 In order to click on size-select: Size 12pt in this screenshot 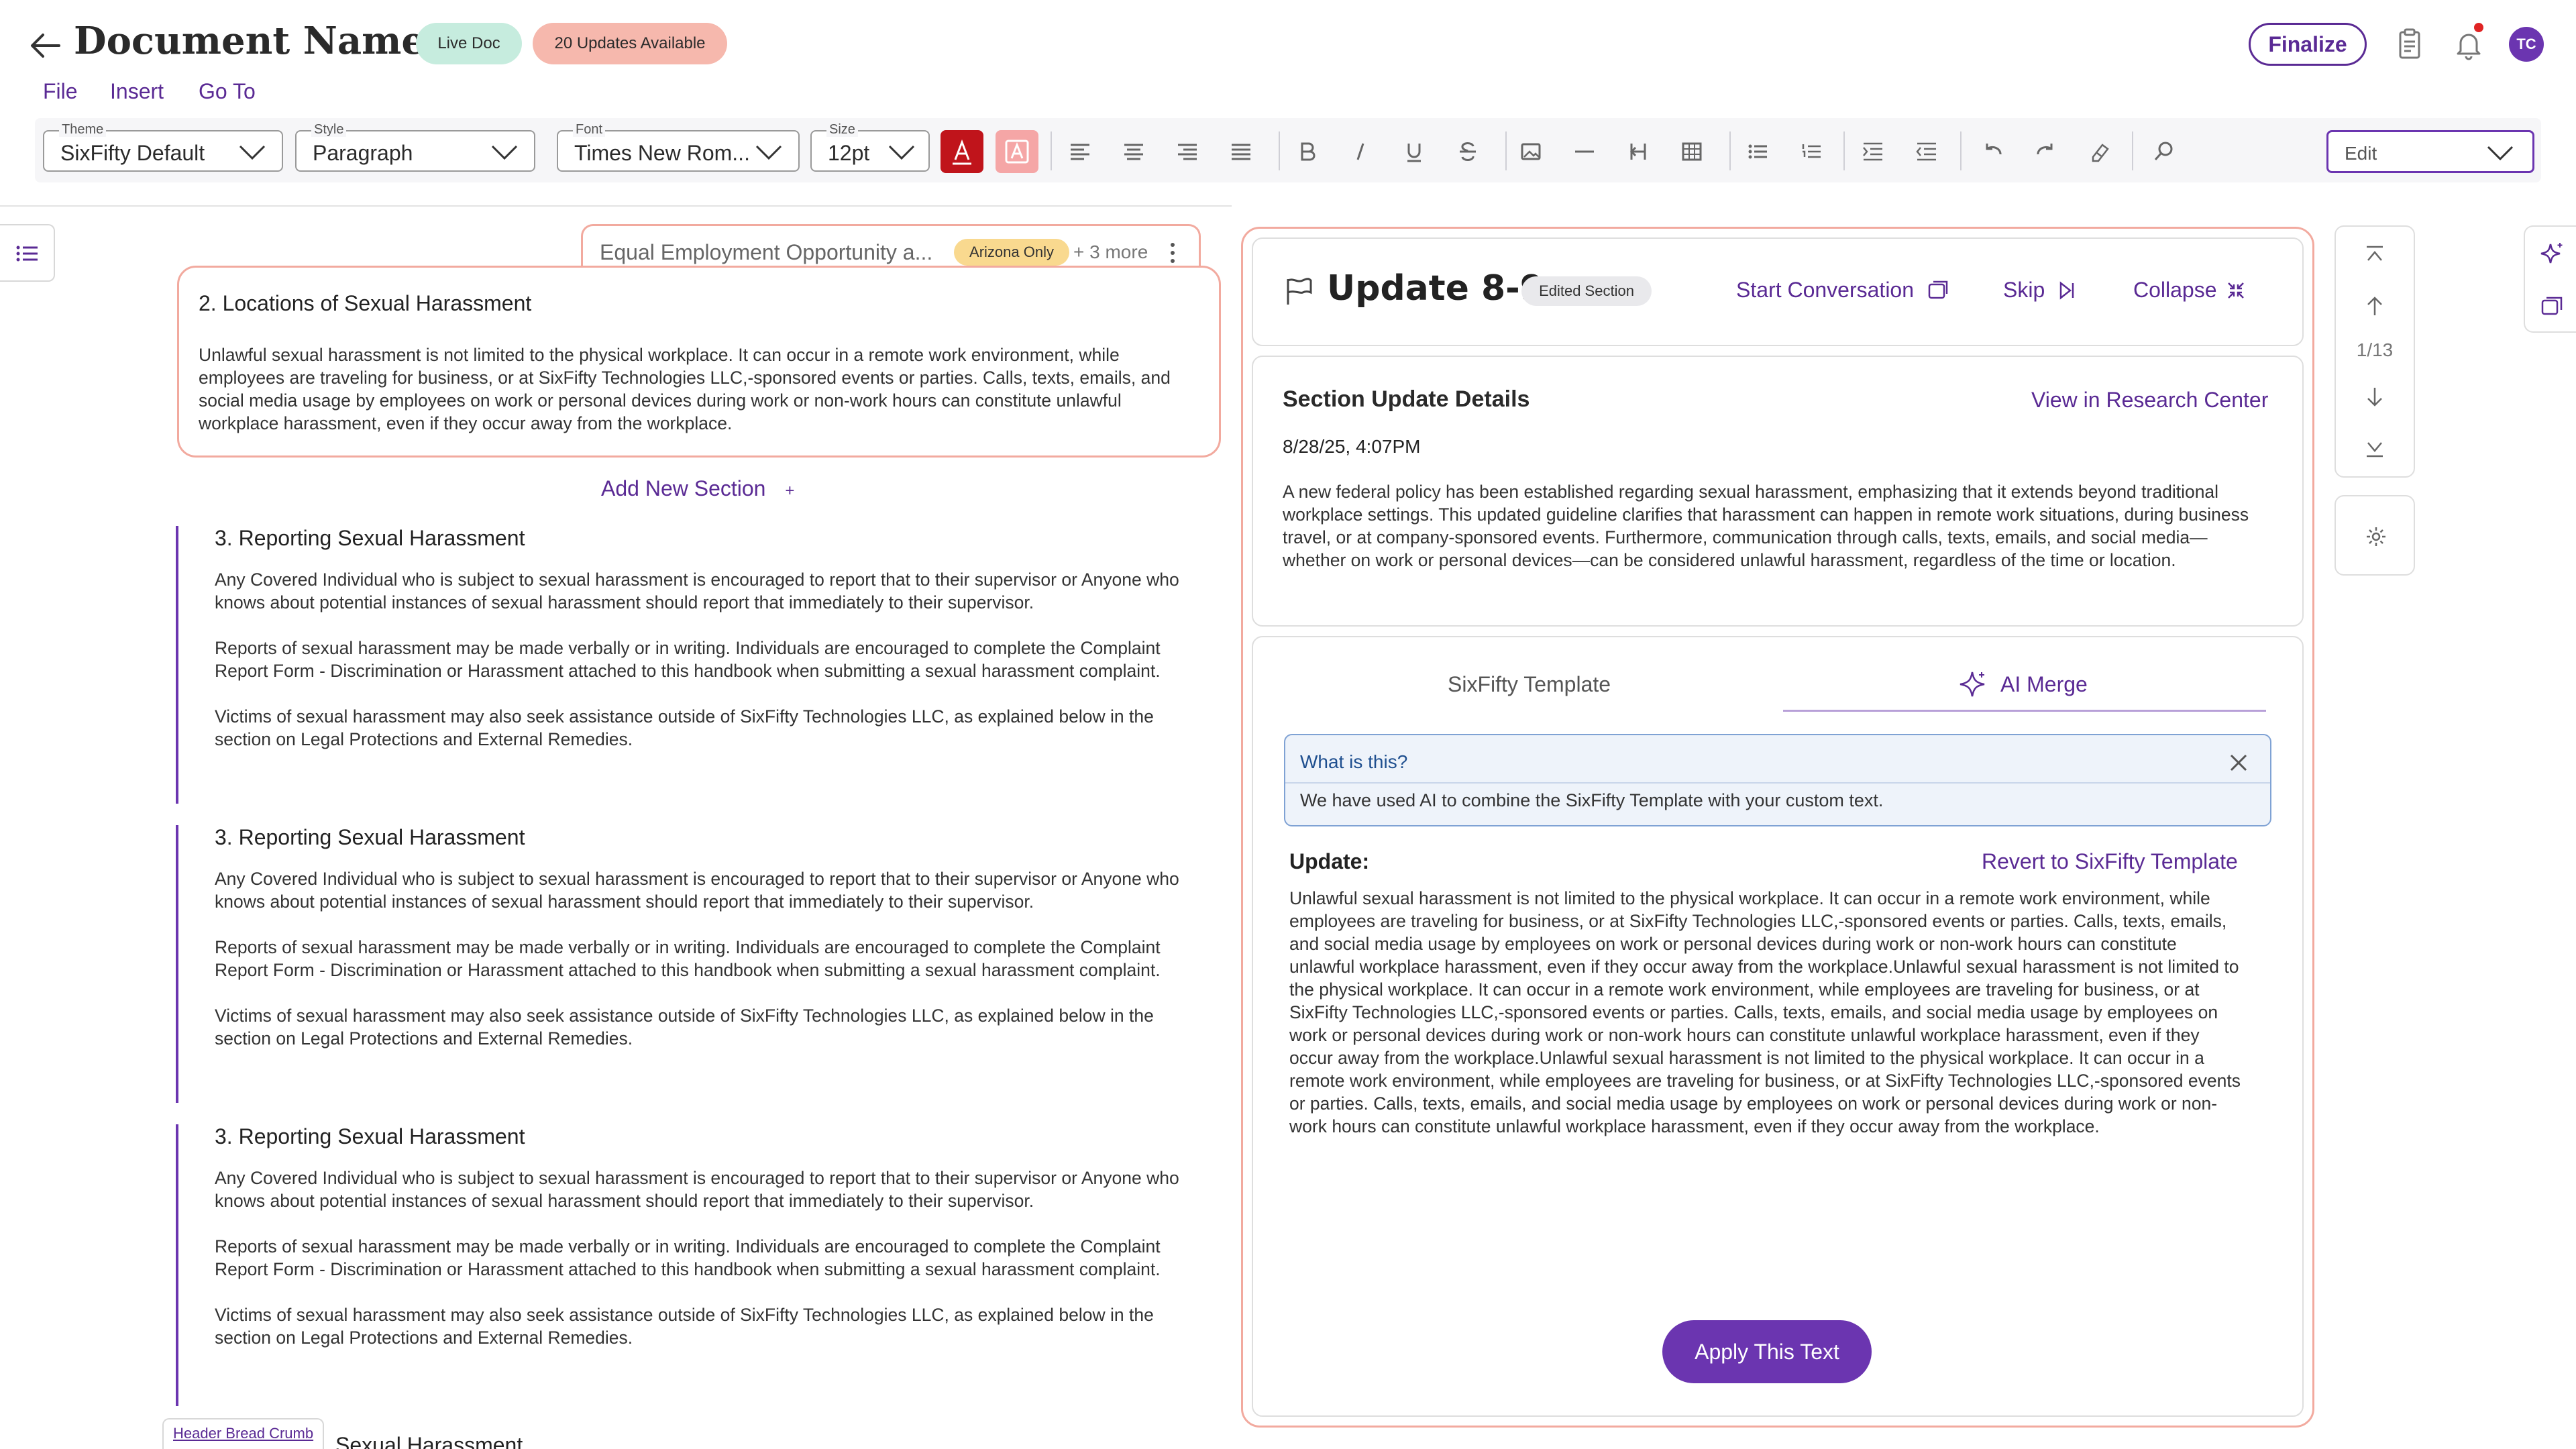, I will do `click(870, 147)`.